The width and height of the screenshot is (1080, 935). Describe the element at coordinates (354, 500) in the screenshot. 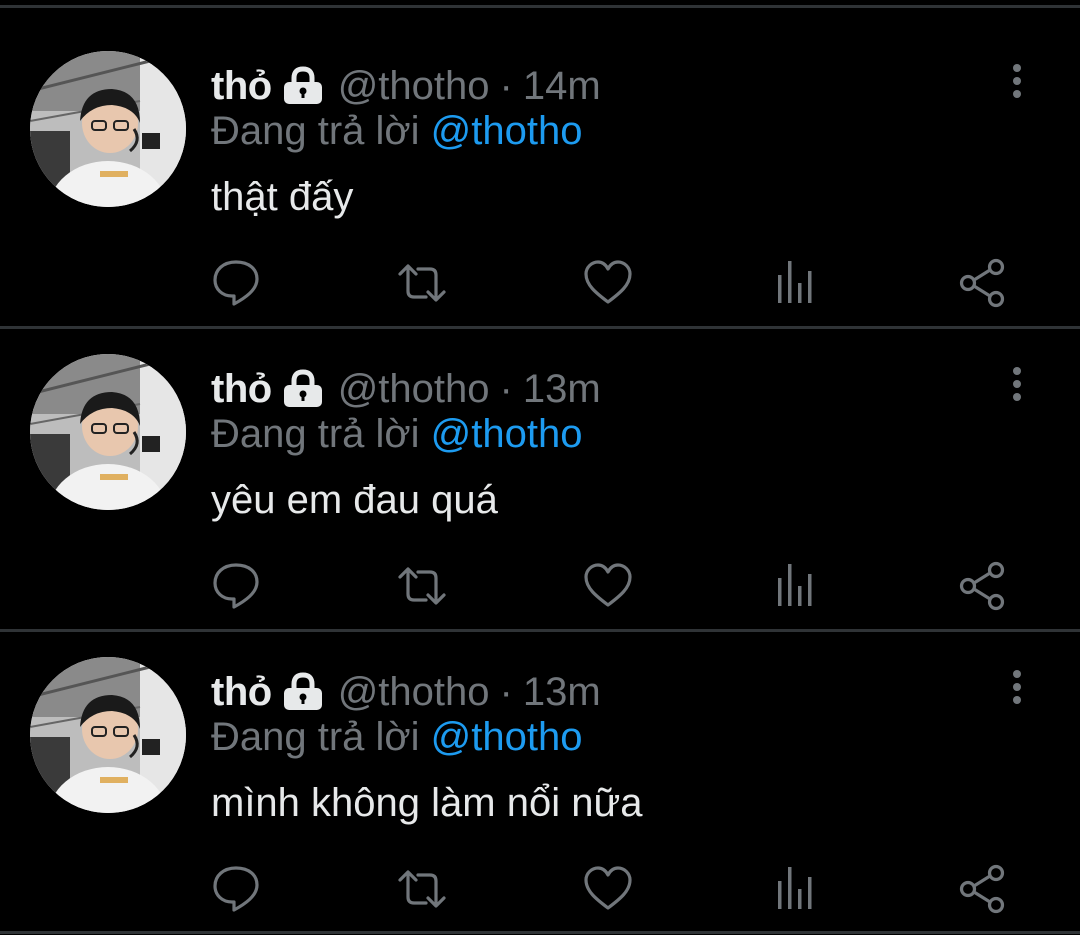

I see `tweet-text: yêu em đau quá` at that location.